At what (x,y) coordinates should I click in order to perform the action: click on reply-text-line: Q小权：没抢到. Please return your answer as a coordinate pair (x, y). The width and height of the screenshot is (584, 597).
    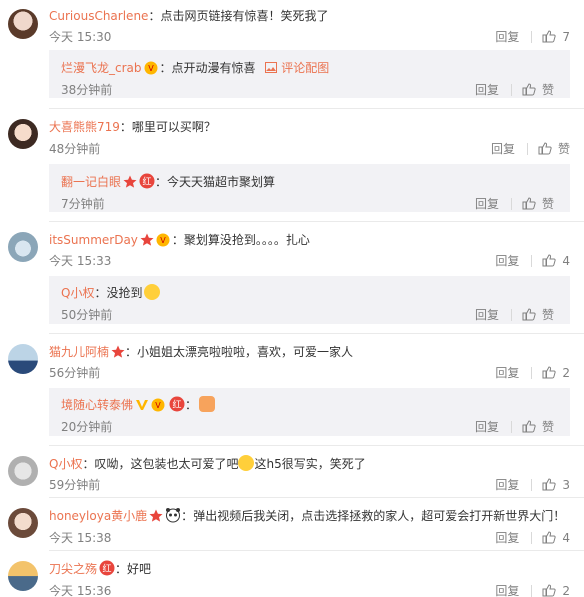
    Looking at the image, I should click on (111, 292).